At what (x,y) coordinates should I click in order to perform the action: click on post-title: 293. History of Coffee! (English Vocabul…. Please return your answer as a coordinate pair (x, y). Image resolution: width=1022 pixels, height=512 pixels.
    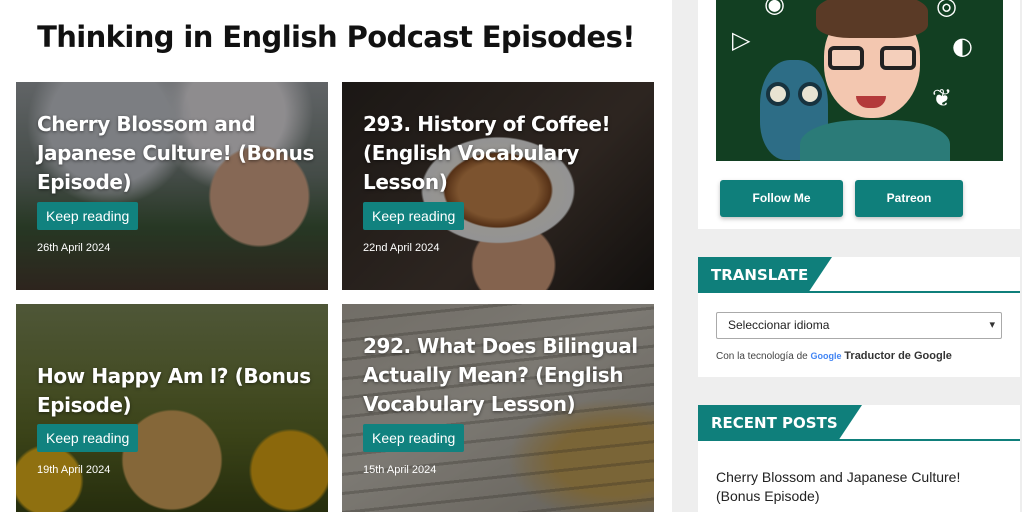
    Looking at the image, I should click on (501, 153).